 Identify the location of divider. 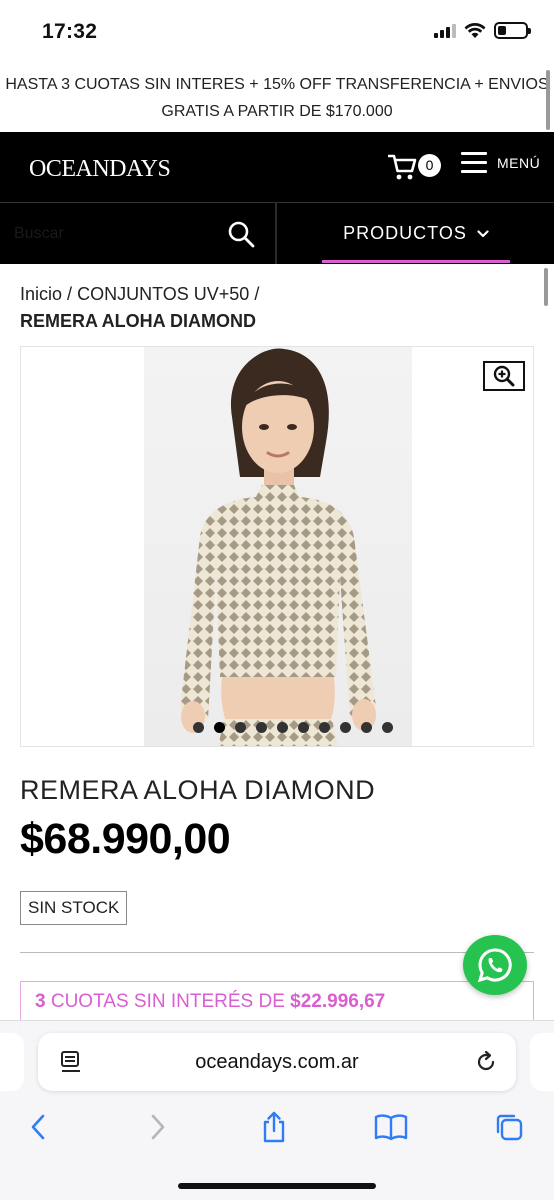
(277, 952).